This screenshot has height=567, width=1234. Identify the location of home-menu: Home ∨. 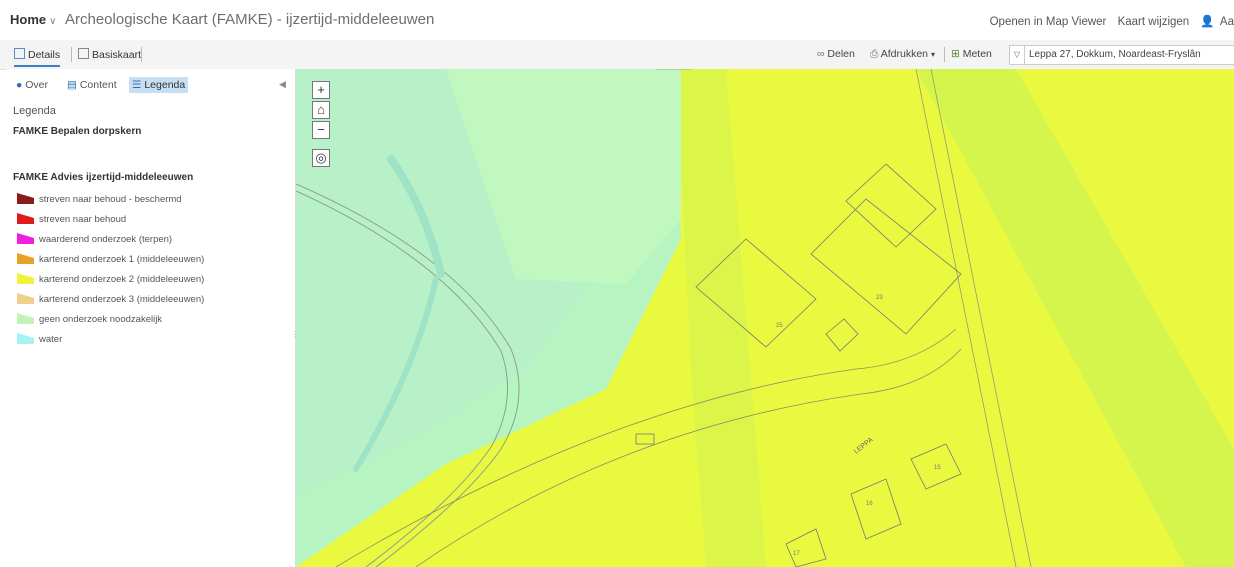
(33, 19).